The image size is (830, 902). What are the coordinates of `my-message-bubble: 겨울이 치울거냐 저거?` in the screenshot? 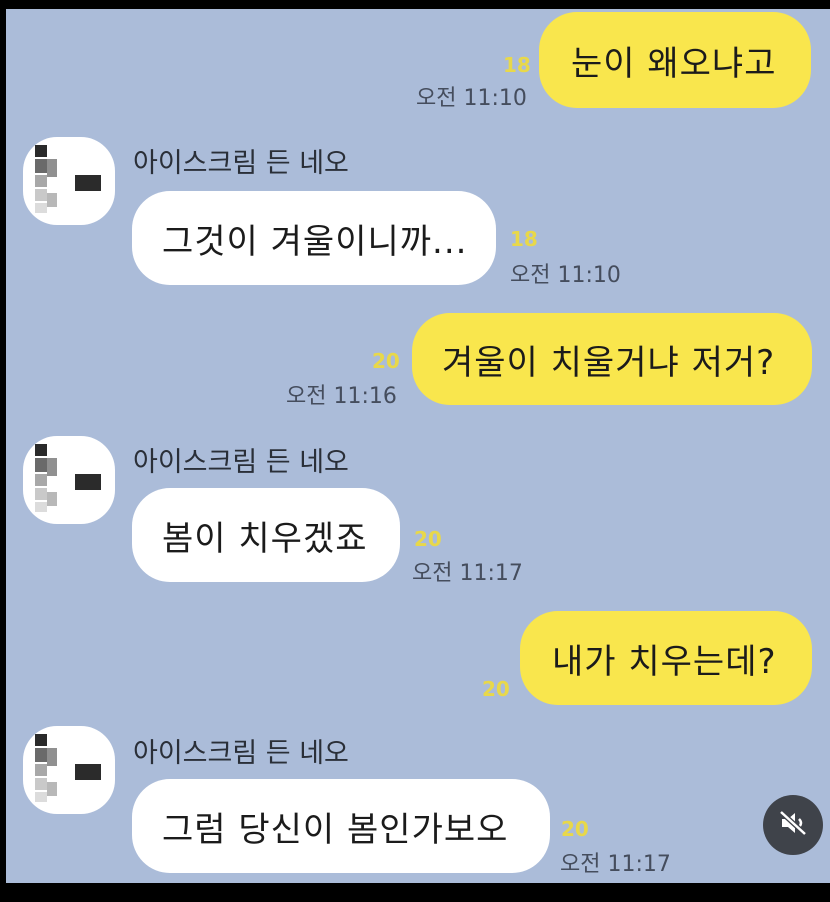 It's located at (612, 359).